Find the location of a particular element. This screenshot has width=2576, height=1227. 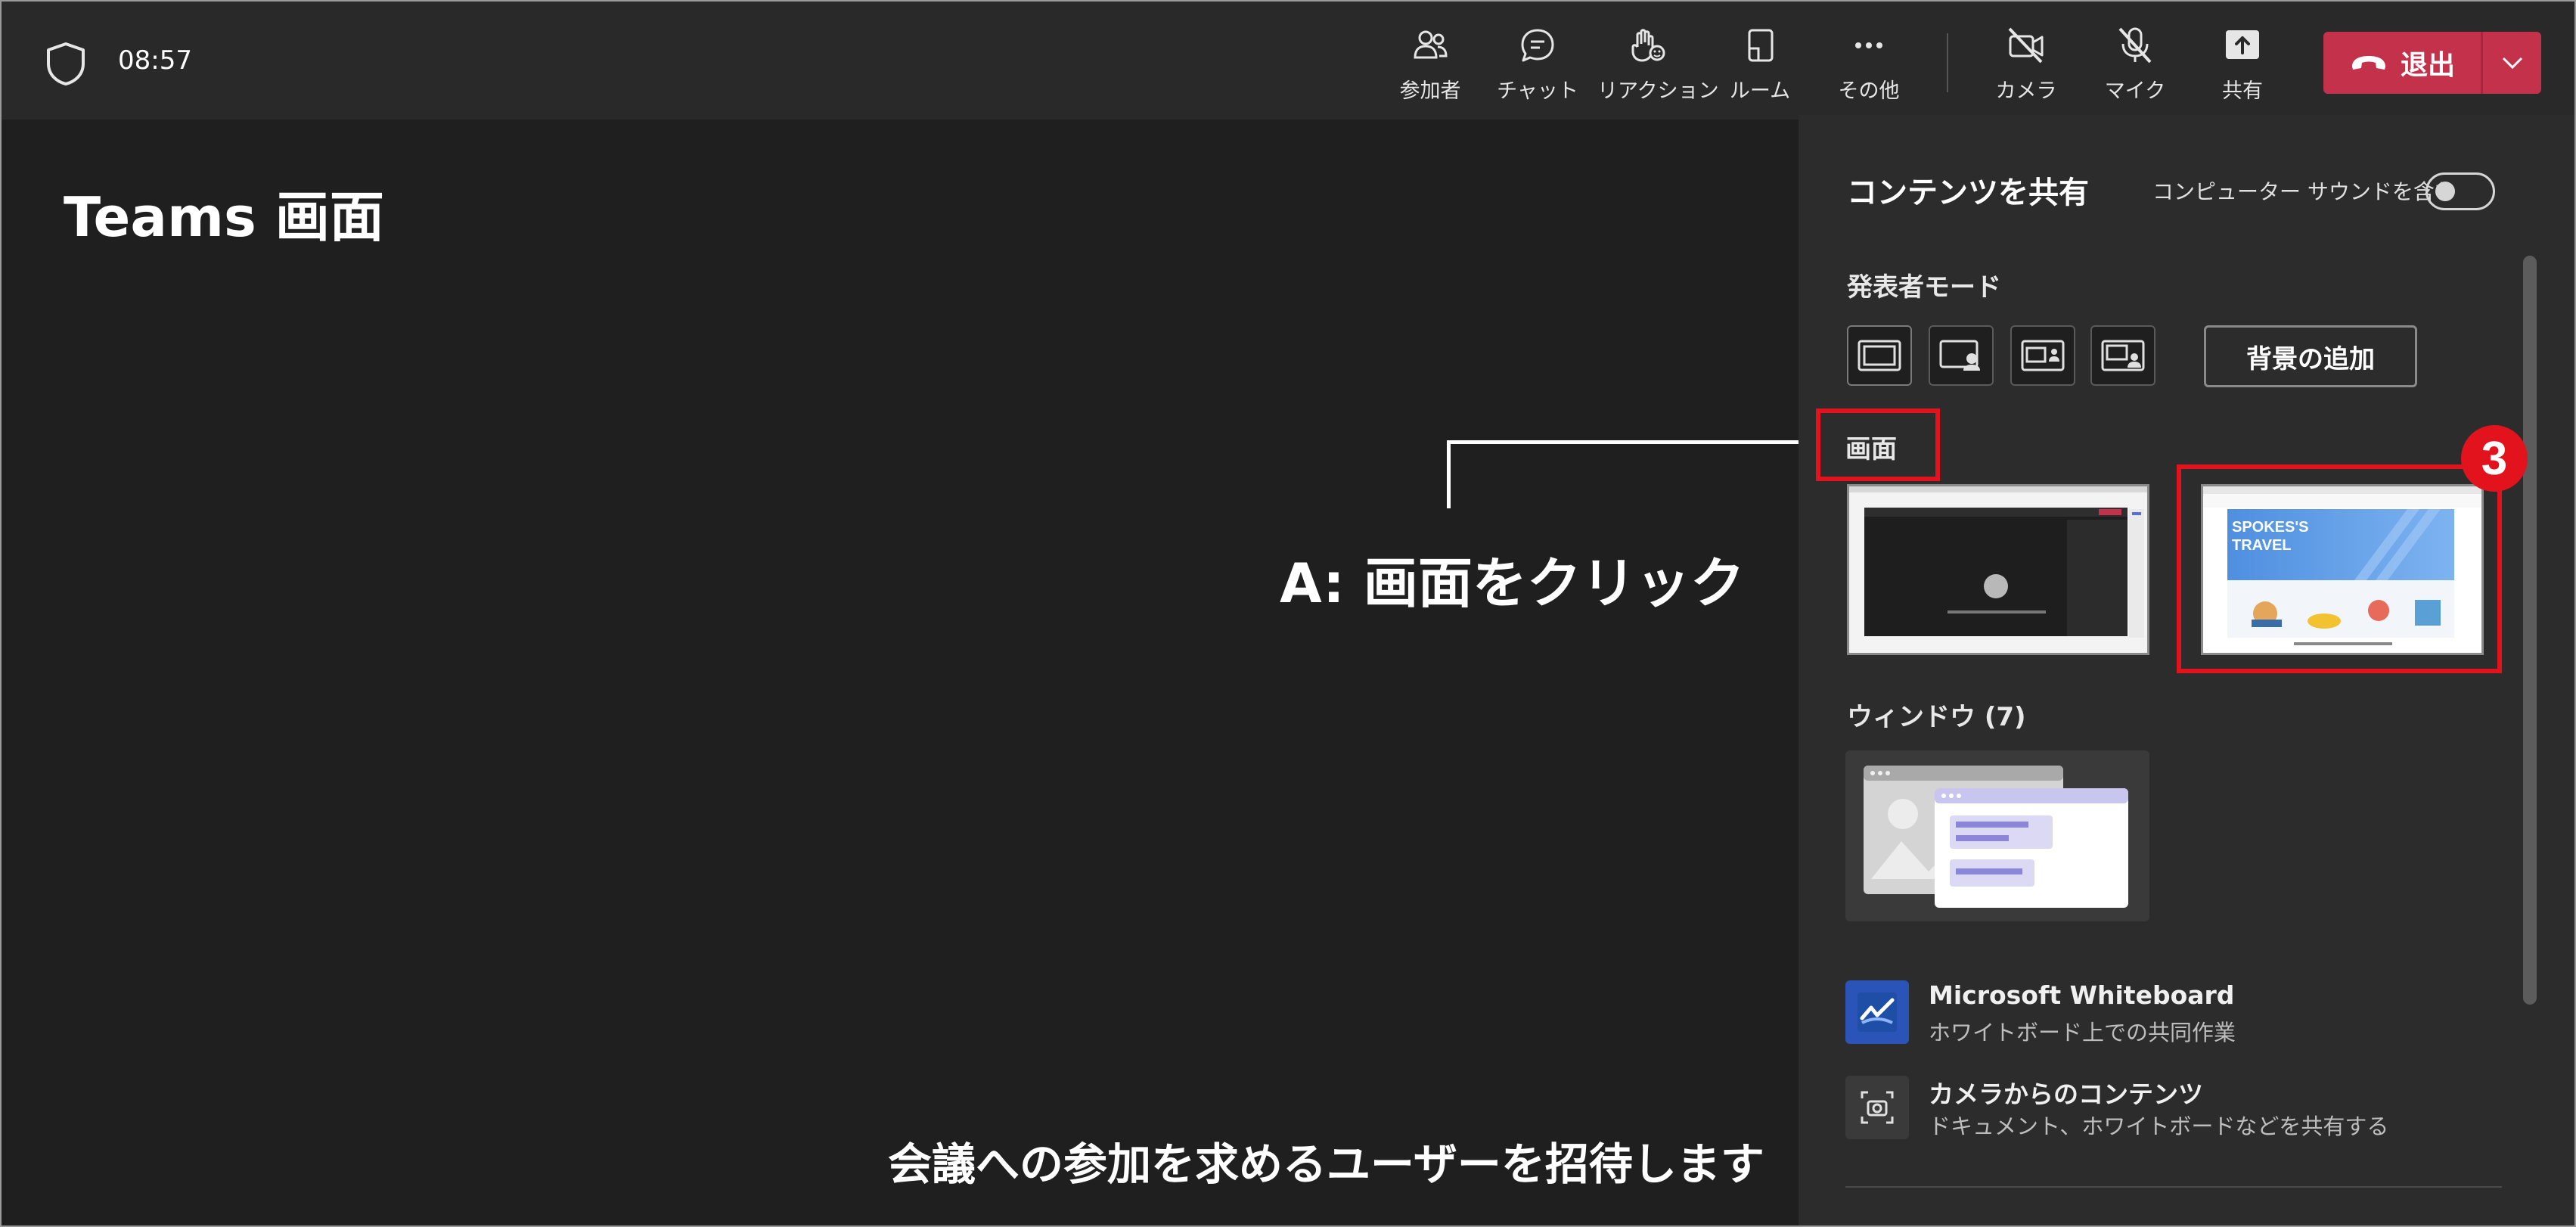

content-only-mode-button is located at coordinates (1879, 355).